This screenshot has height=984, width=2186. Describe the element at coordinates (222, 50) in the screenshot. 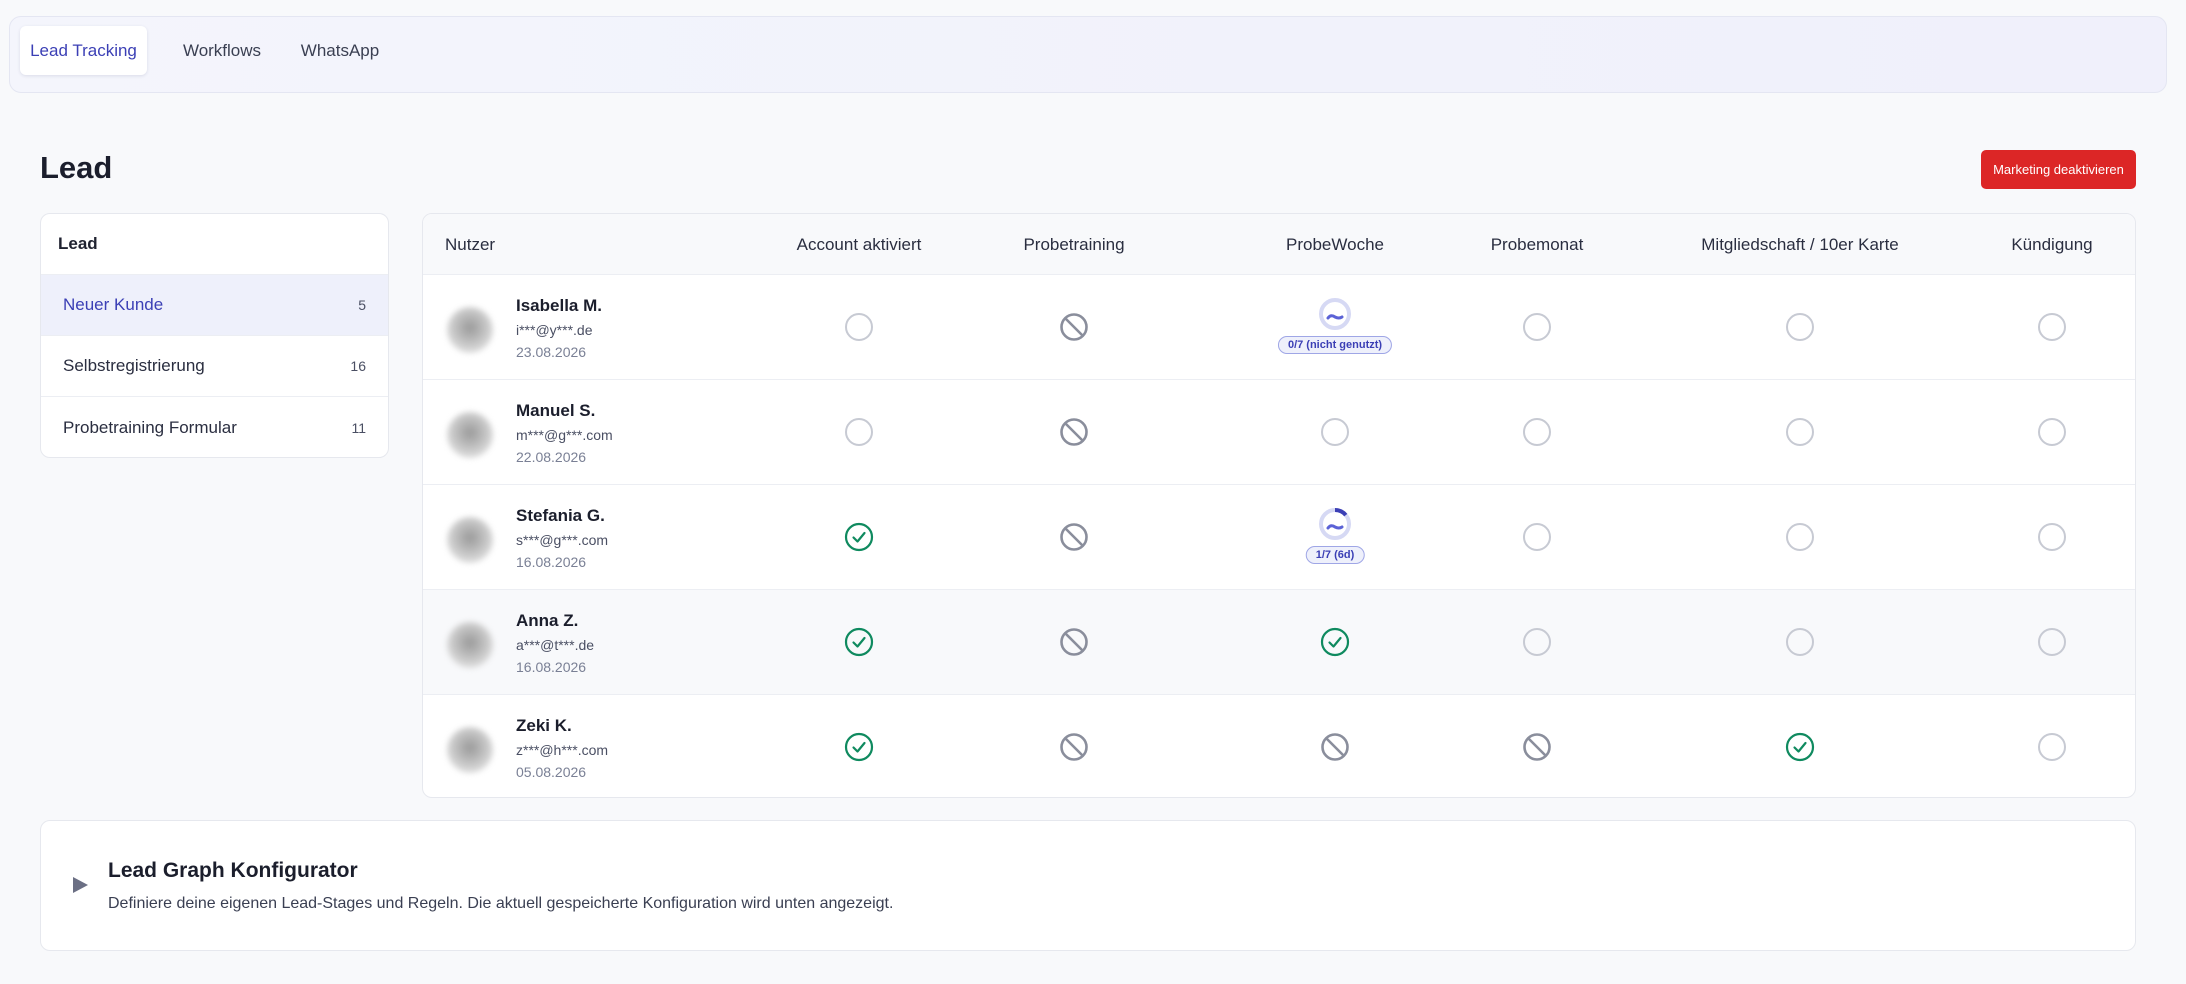

I see `tab-workflows: Workflows` at that location.